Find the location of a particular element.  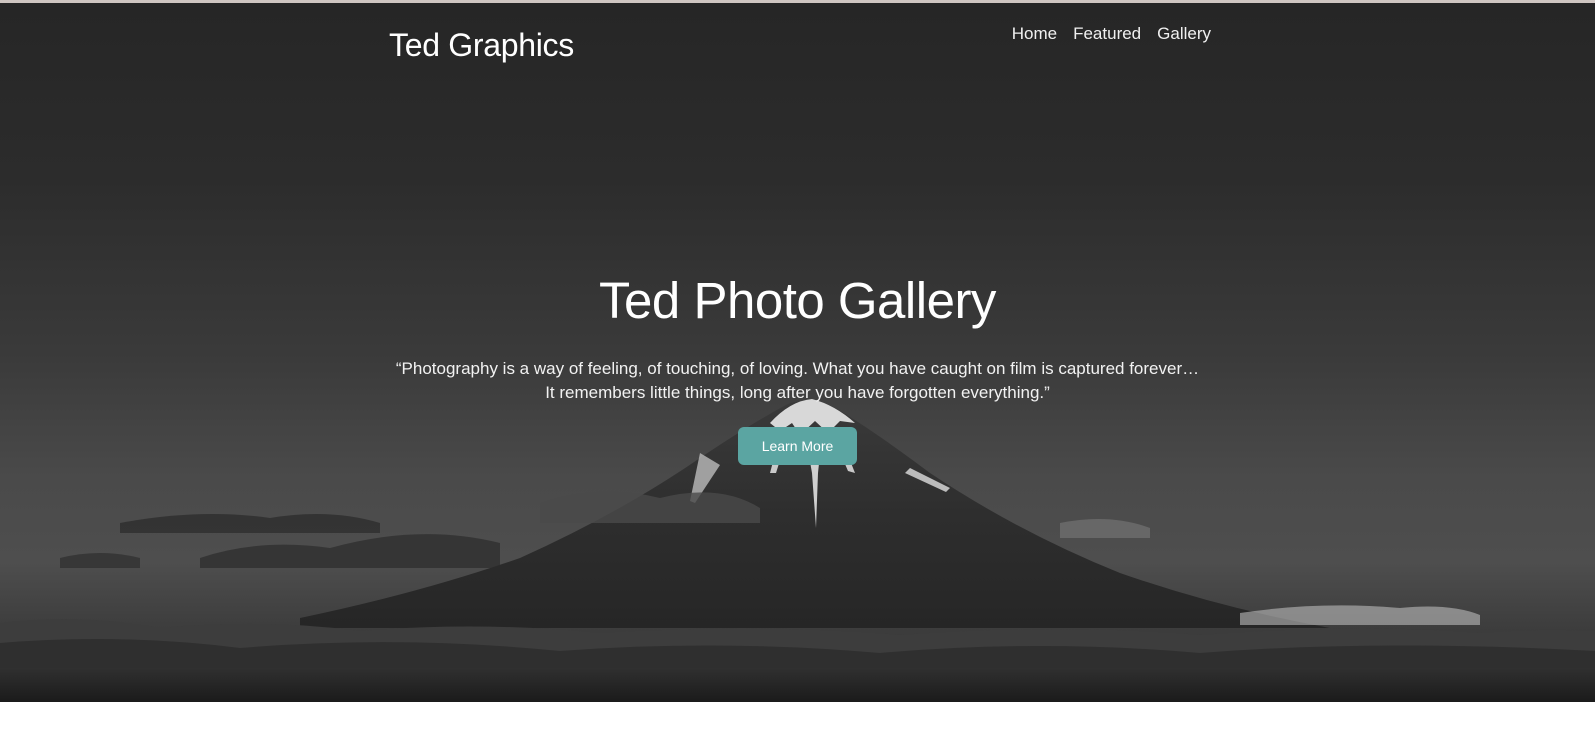

nav-link-gallery: Gallery is located at coordinates (1184, 34).